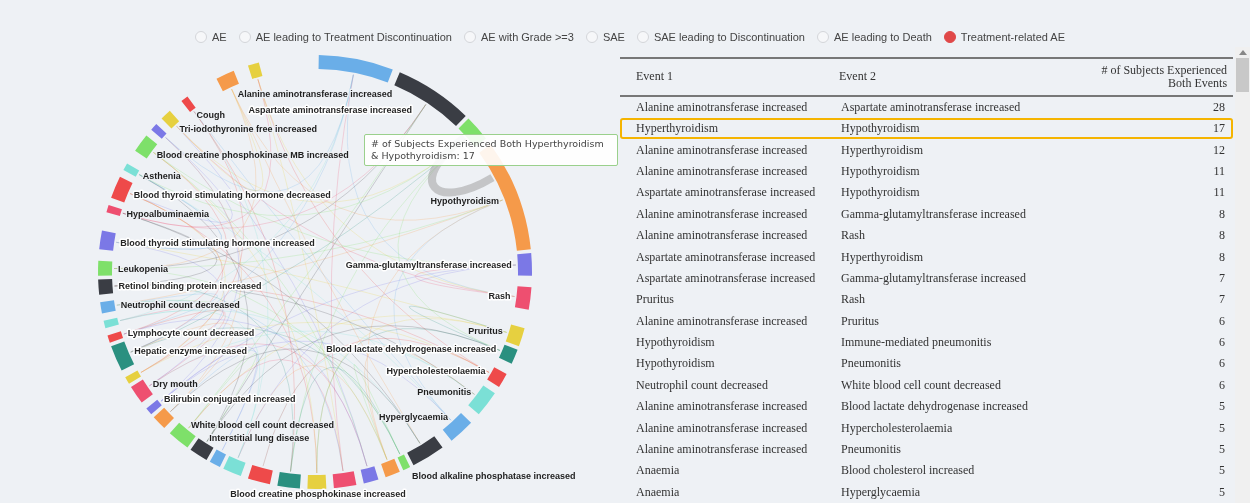  Describe the element at coordinates (248, 128) in the screenshot. I see `node-label: Tri-iodothyronine free increased` at that location.